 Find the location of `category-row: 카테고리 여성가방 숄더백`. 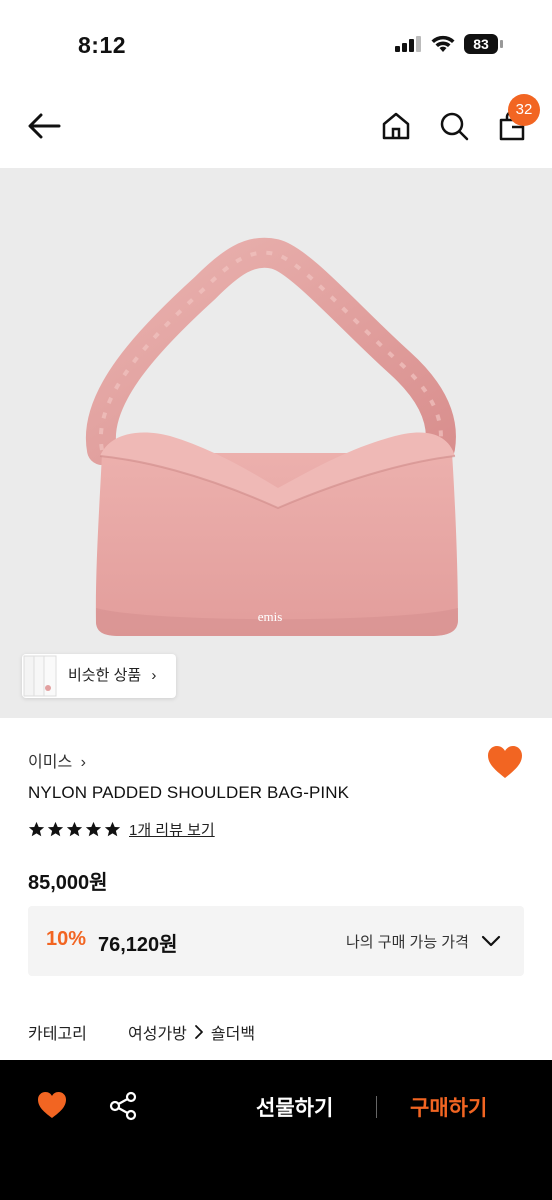

category-row: 카테고리 여성가방 숄더백 is located at coordinates (276, 1032).